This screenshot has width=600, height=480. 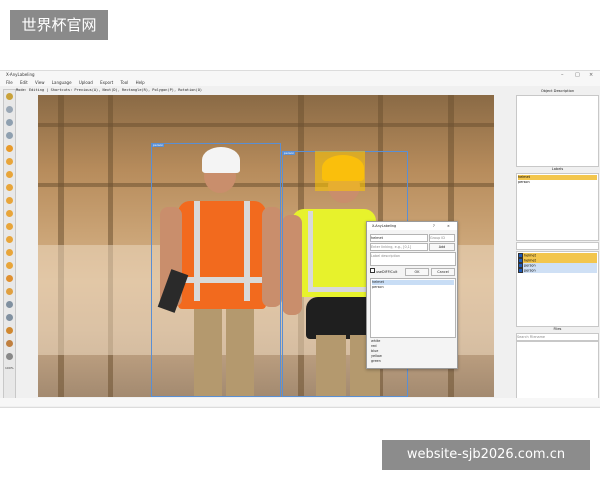 I want to click on line-icon, so click(x=9, y=213).